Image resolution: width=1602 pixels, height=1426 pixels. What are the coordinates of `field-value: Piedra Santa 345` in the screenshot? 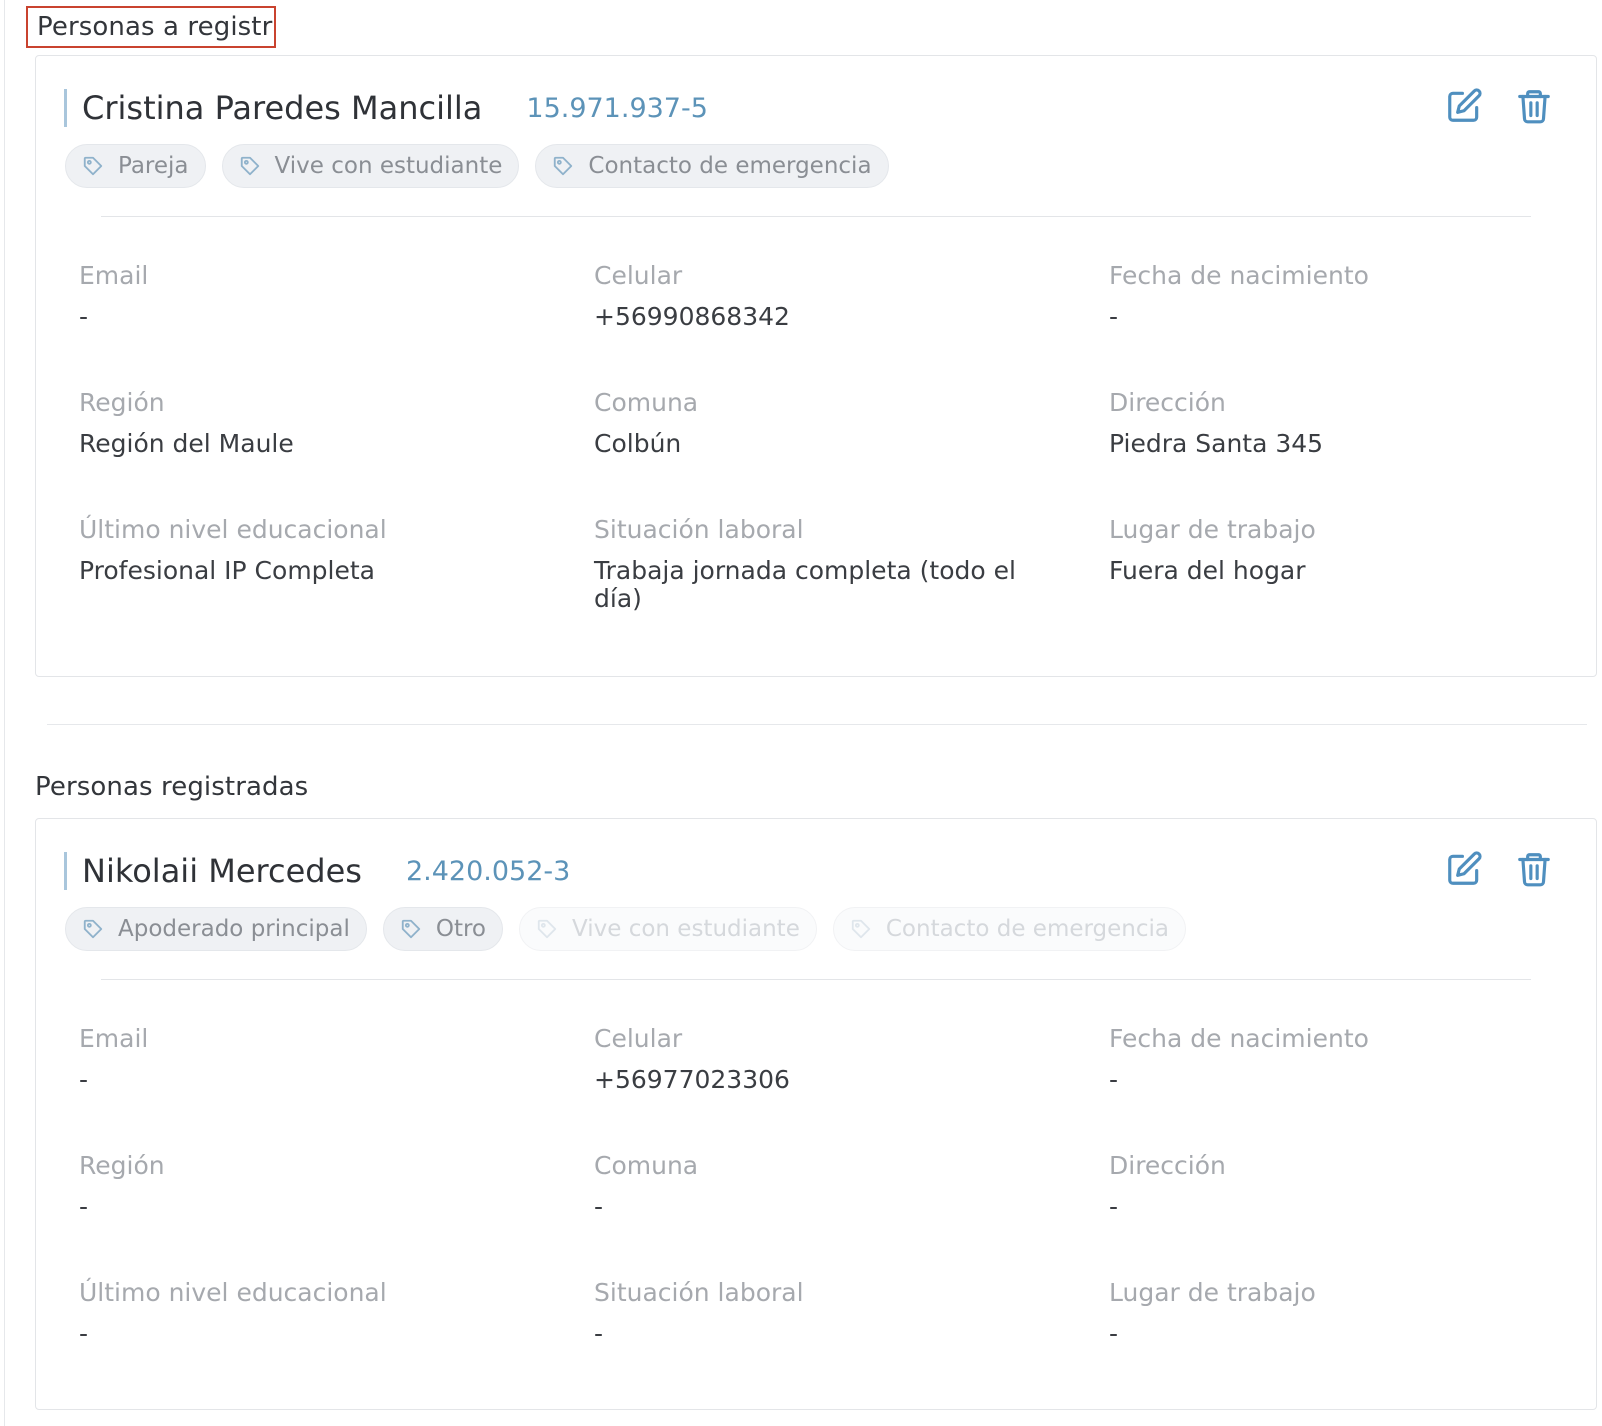 It's located at (1216, 443).